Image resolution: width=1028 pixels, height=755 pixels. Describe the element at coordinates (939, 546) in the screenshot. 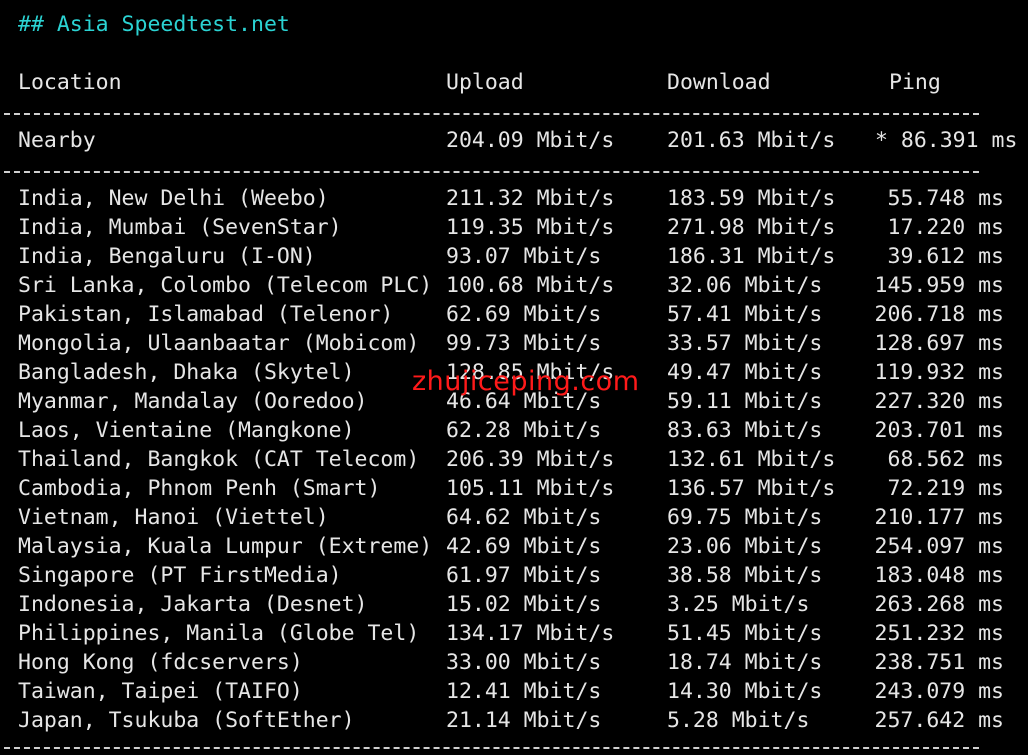

I see `row-ping: 254.097 ms` at that location.